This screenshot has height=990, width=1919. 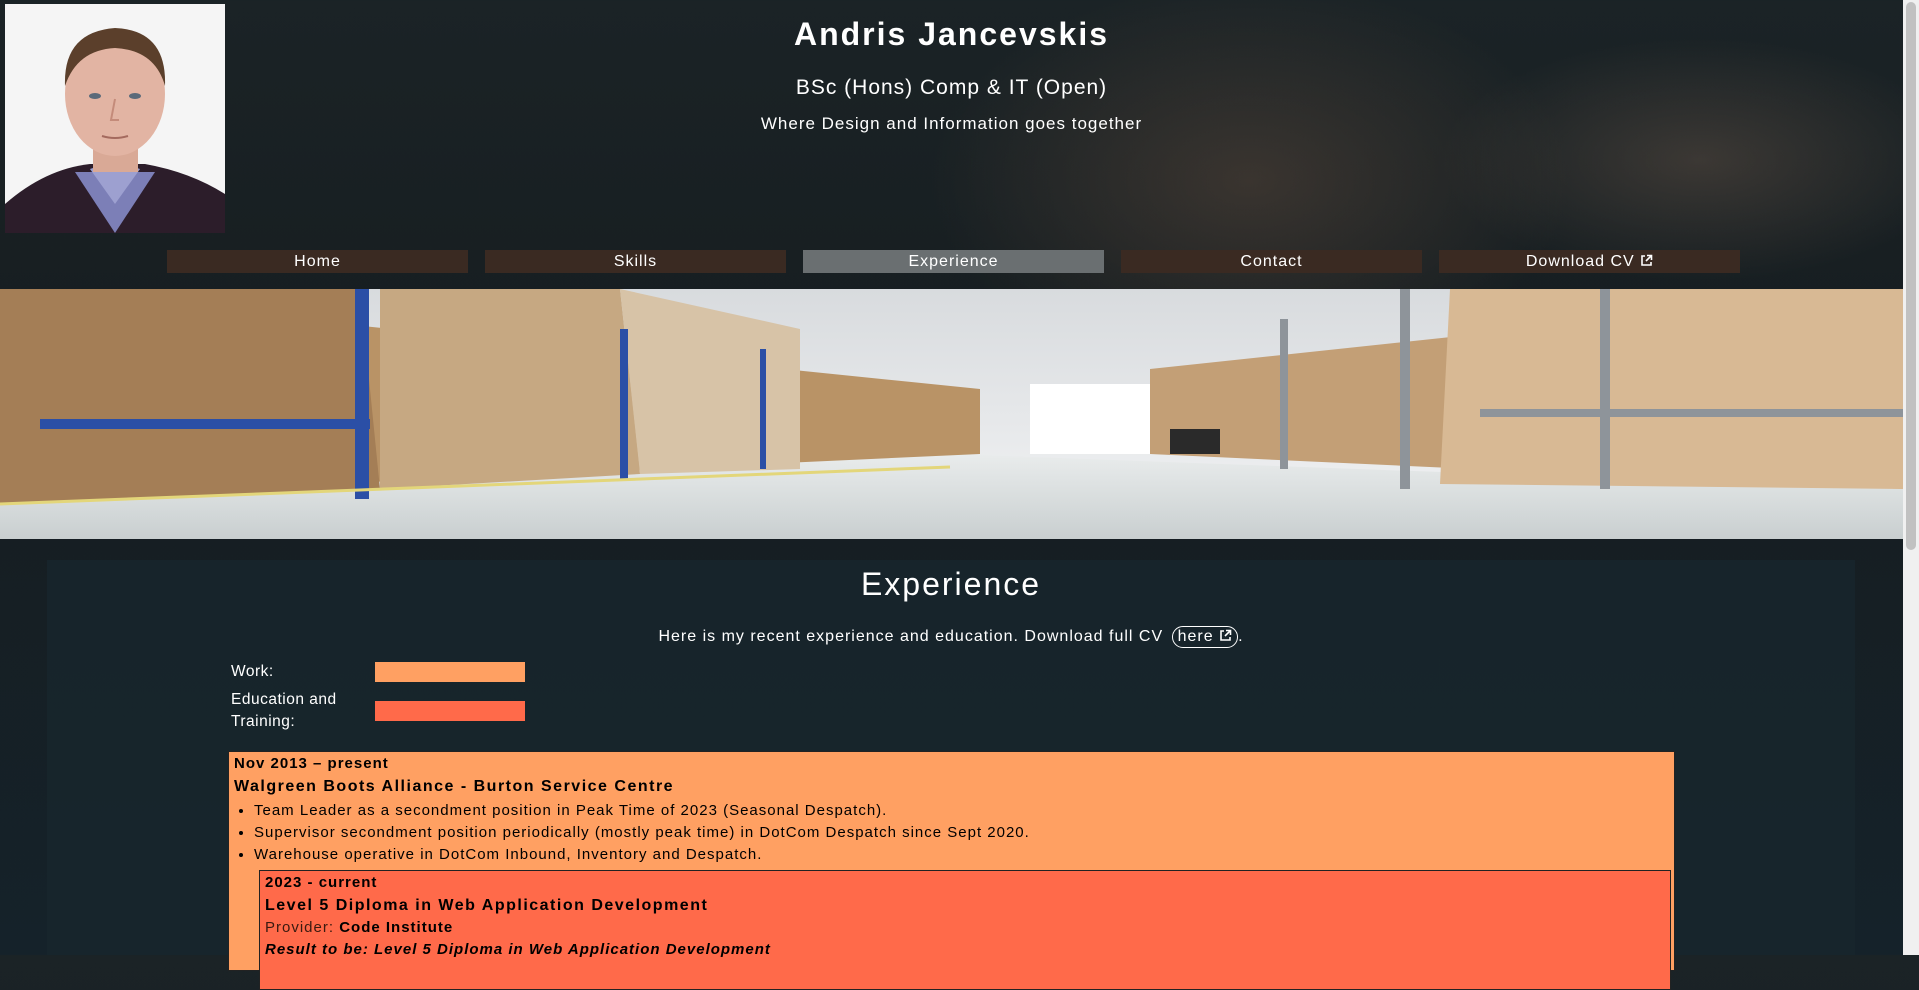 What do you see at coordinates (450, 711) in the screenshot?
I see `legend-education-swatch` at bounding box center [450, 711].